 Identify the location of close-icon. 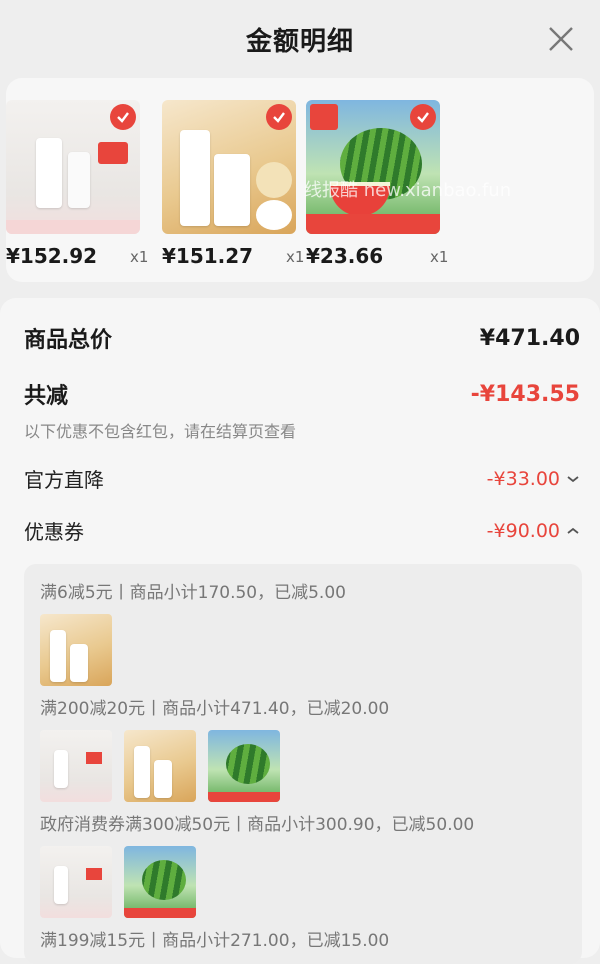
(561, 39).